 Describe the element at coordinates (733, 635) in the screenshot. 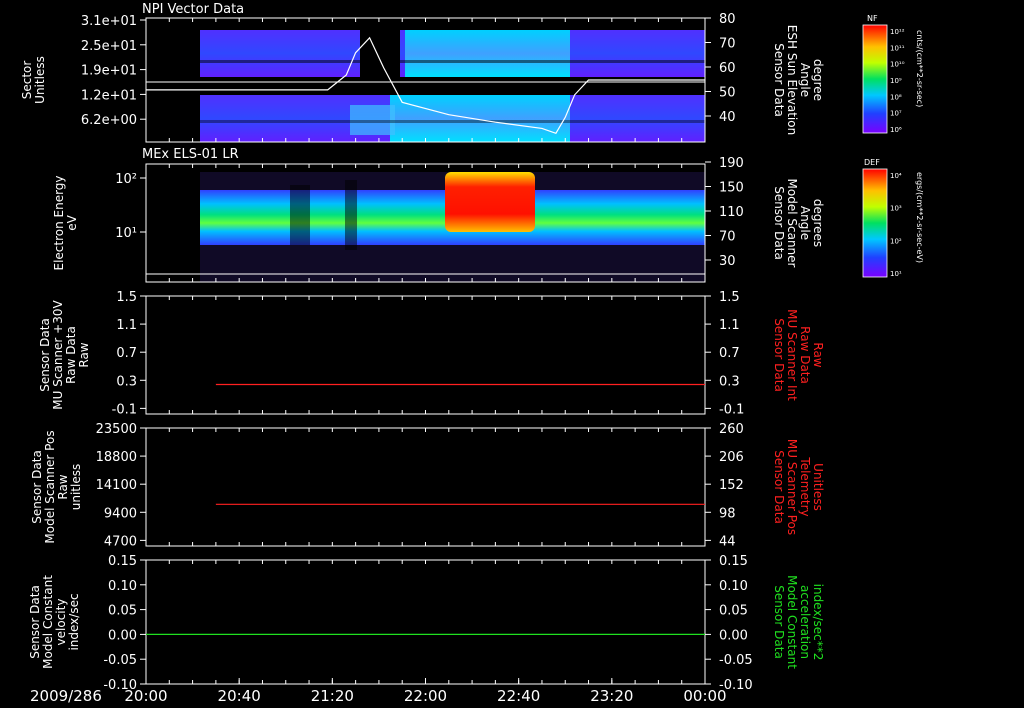

I see `right-tick-label: 0.00` at that location.